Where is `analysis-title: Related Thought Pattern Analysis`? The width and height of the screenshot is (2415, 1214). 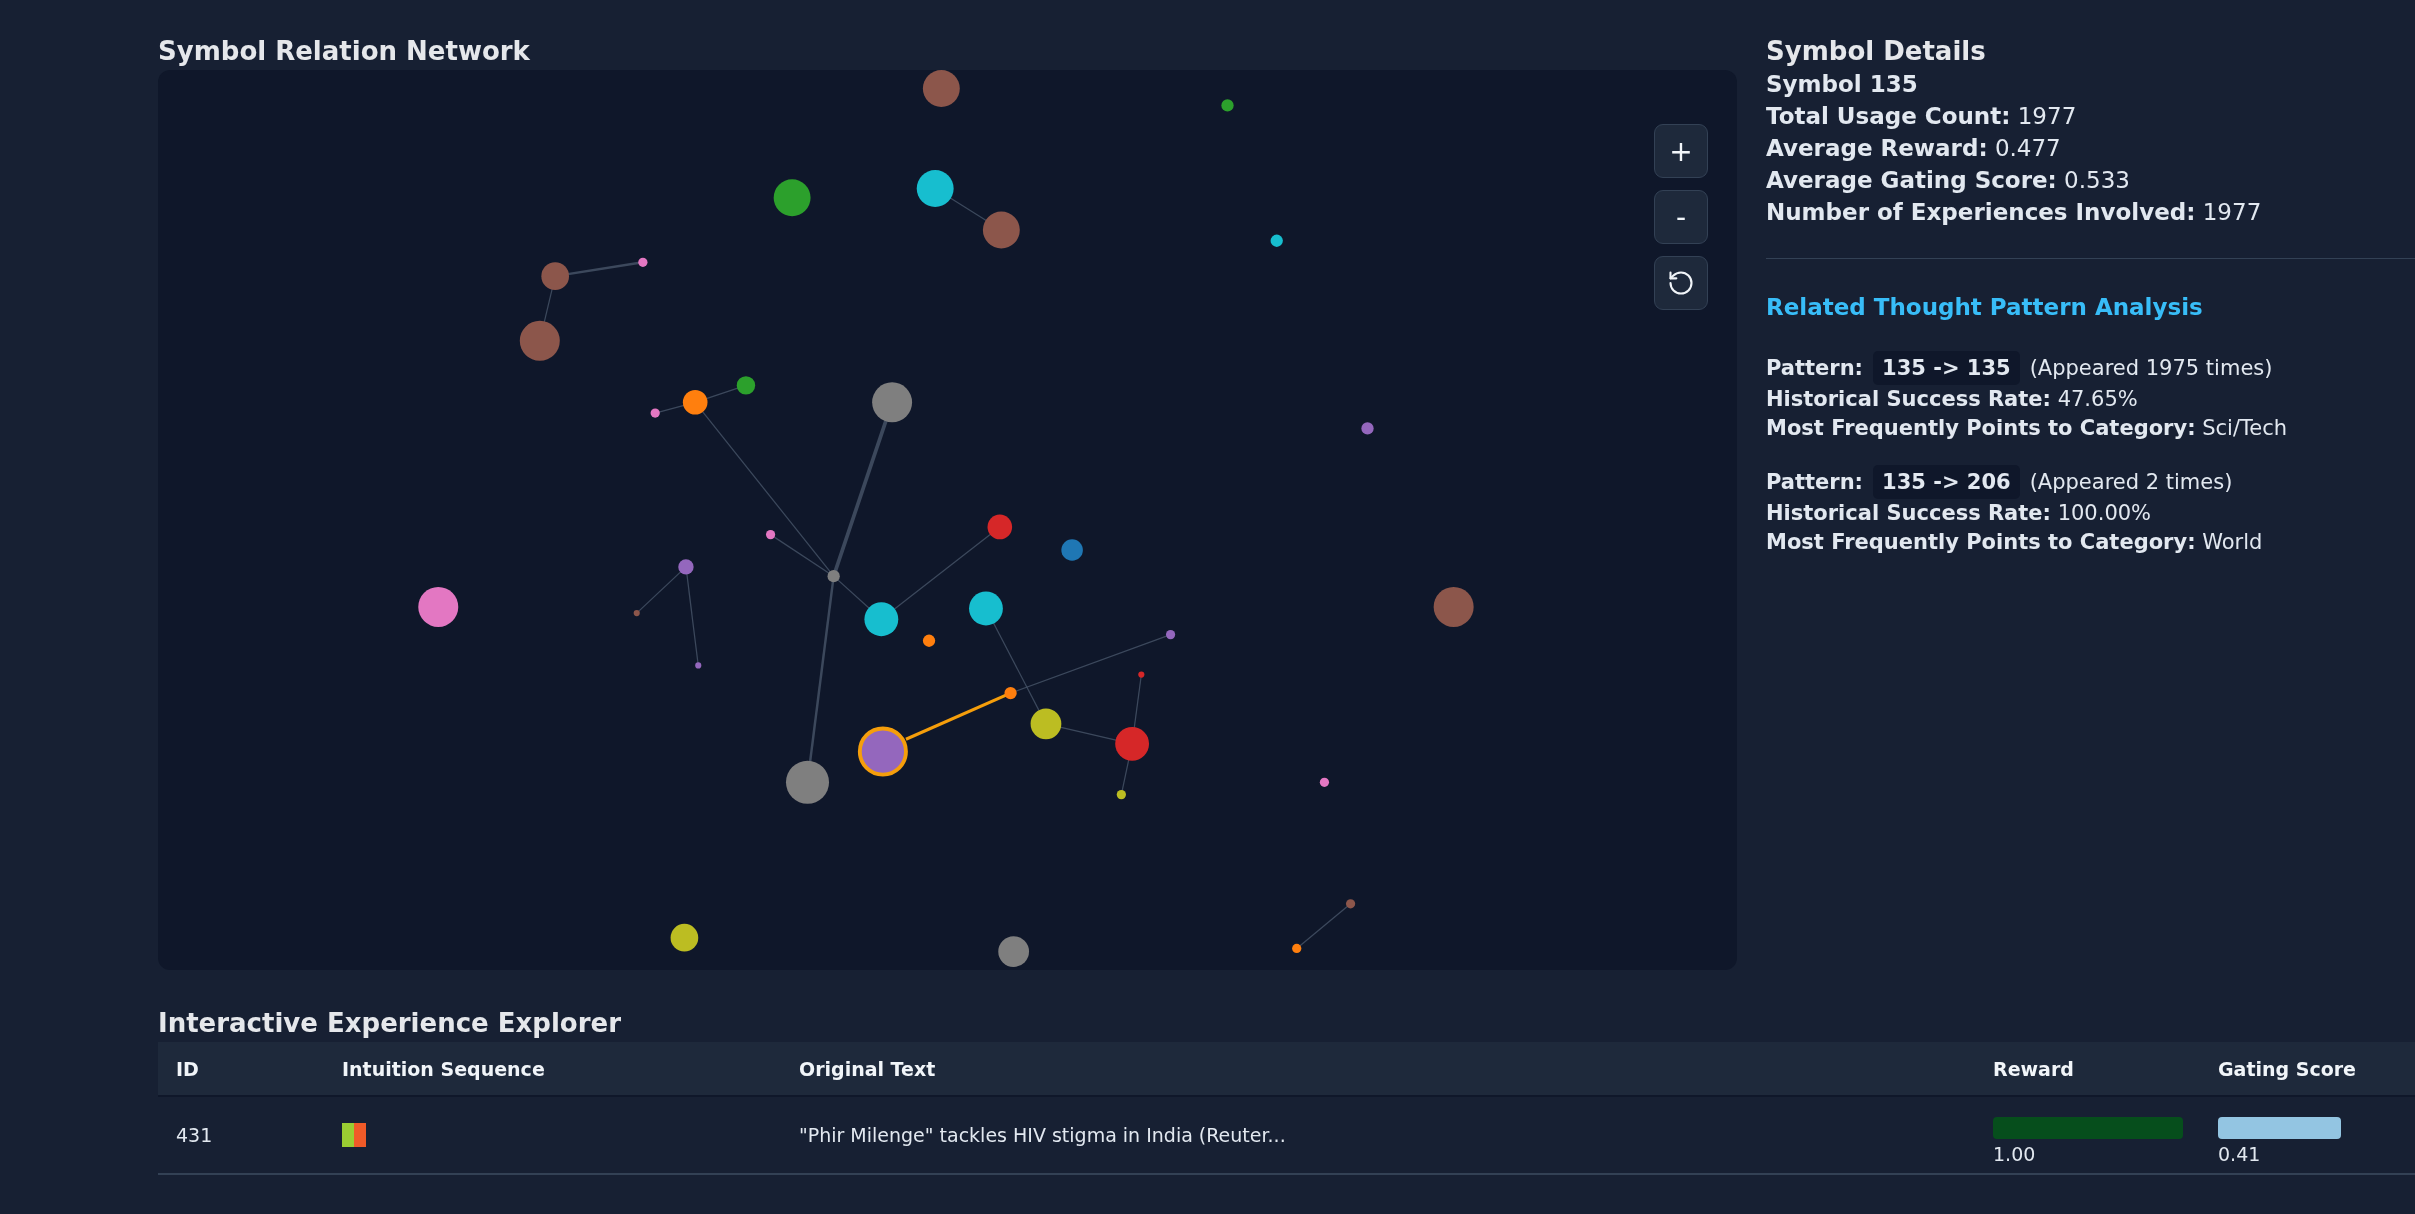
analysis-title: Related Thought Pattern Analysis is located at coordinates (1985, 307).